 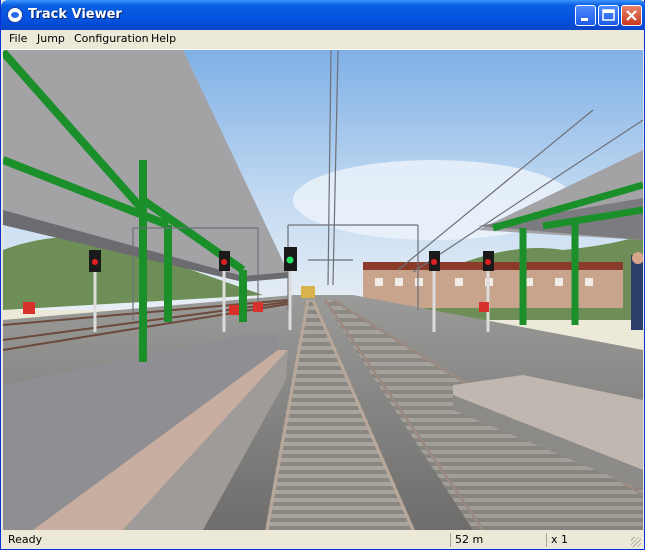 What do you see at coordinates (15, 15) in the screenshot?
I see `app-icon` at bounding box center [15, 15].